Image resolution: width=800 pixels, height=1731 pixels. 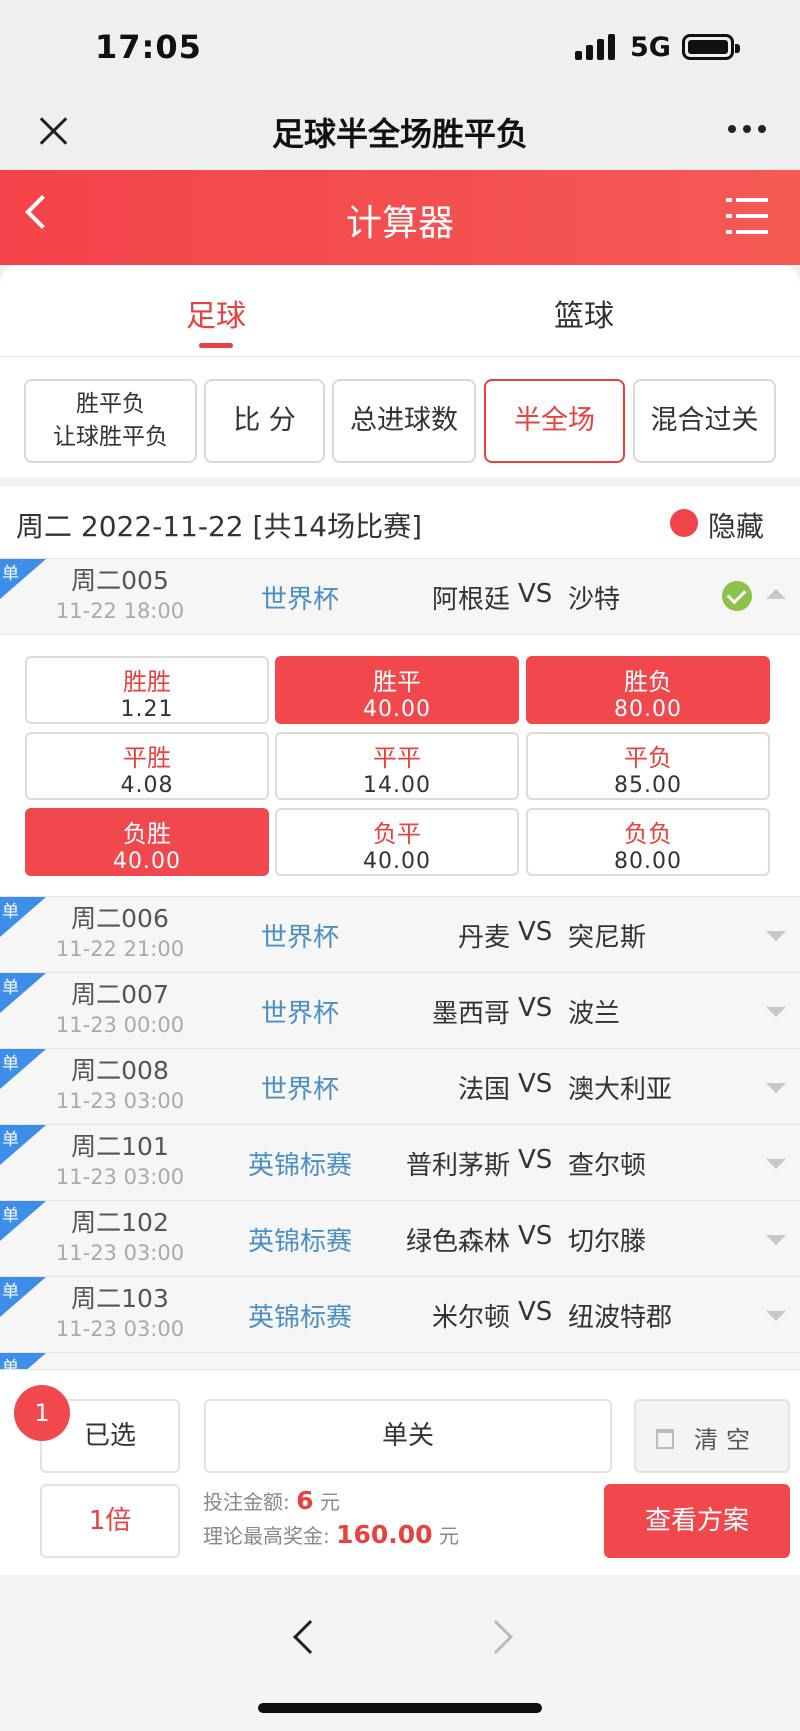 I want to click on home-team: 丹麦, so click(x=483, y=938).